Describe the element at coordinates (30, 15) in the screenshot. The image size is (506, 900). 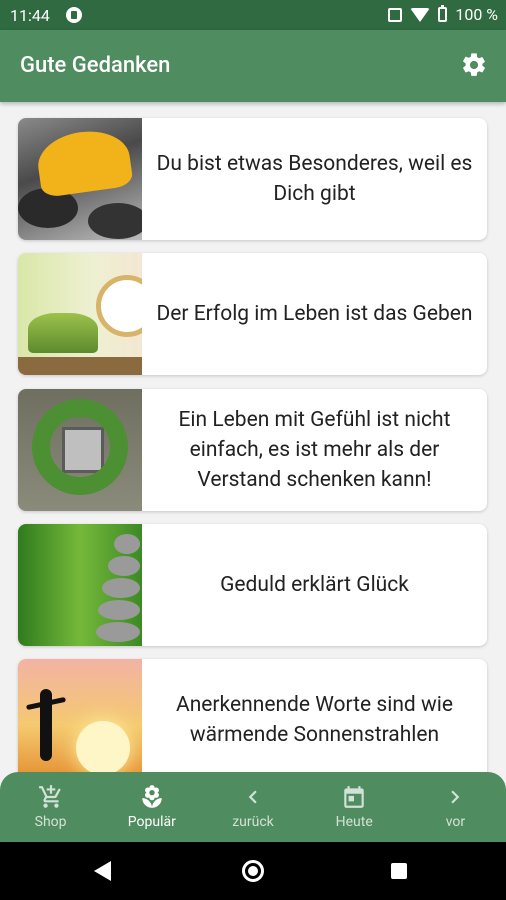
I see `status-time: 11:44` at that location.